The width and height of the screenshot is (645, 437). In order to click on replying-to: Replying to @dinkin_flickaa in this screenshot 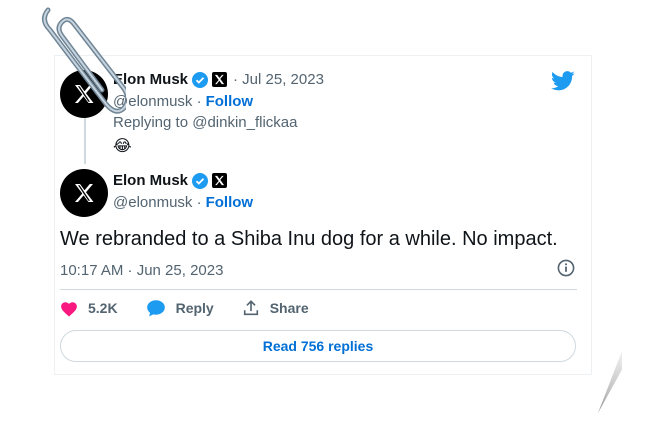, I will do `click(205, 122)`.